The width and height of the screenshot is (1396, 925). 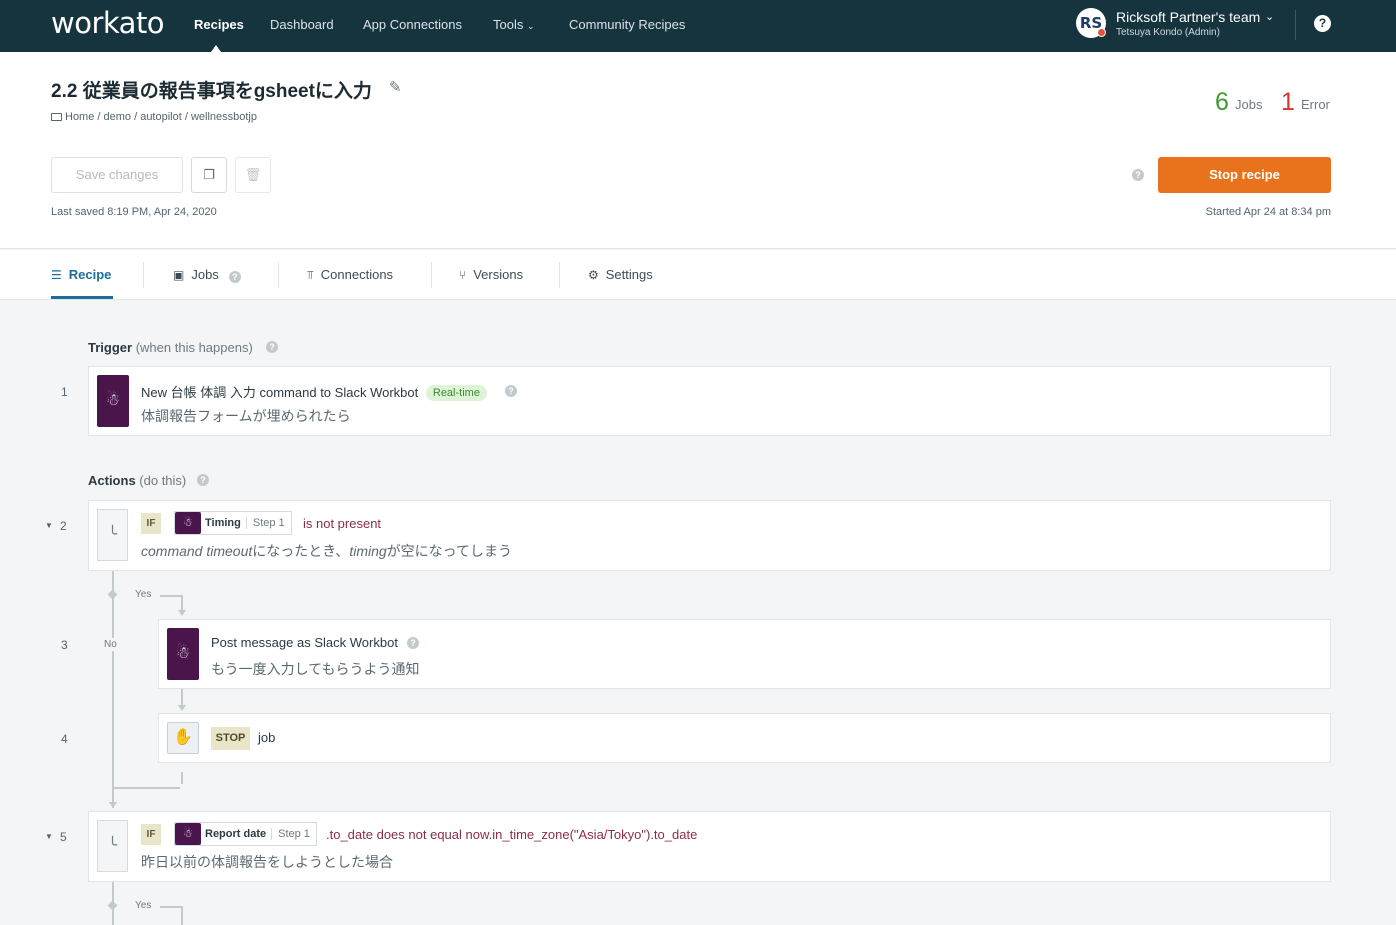 I want to click on nav-recipes: Recipes, so click(x=219, y=24).